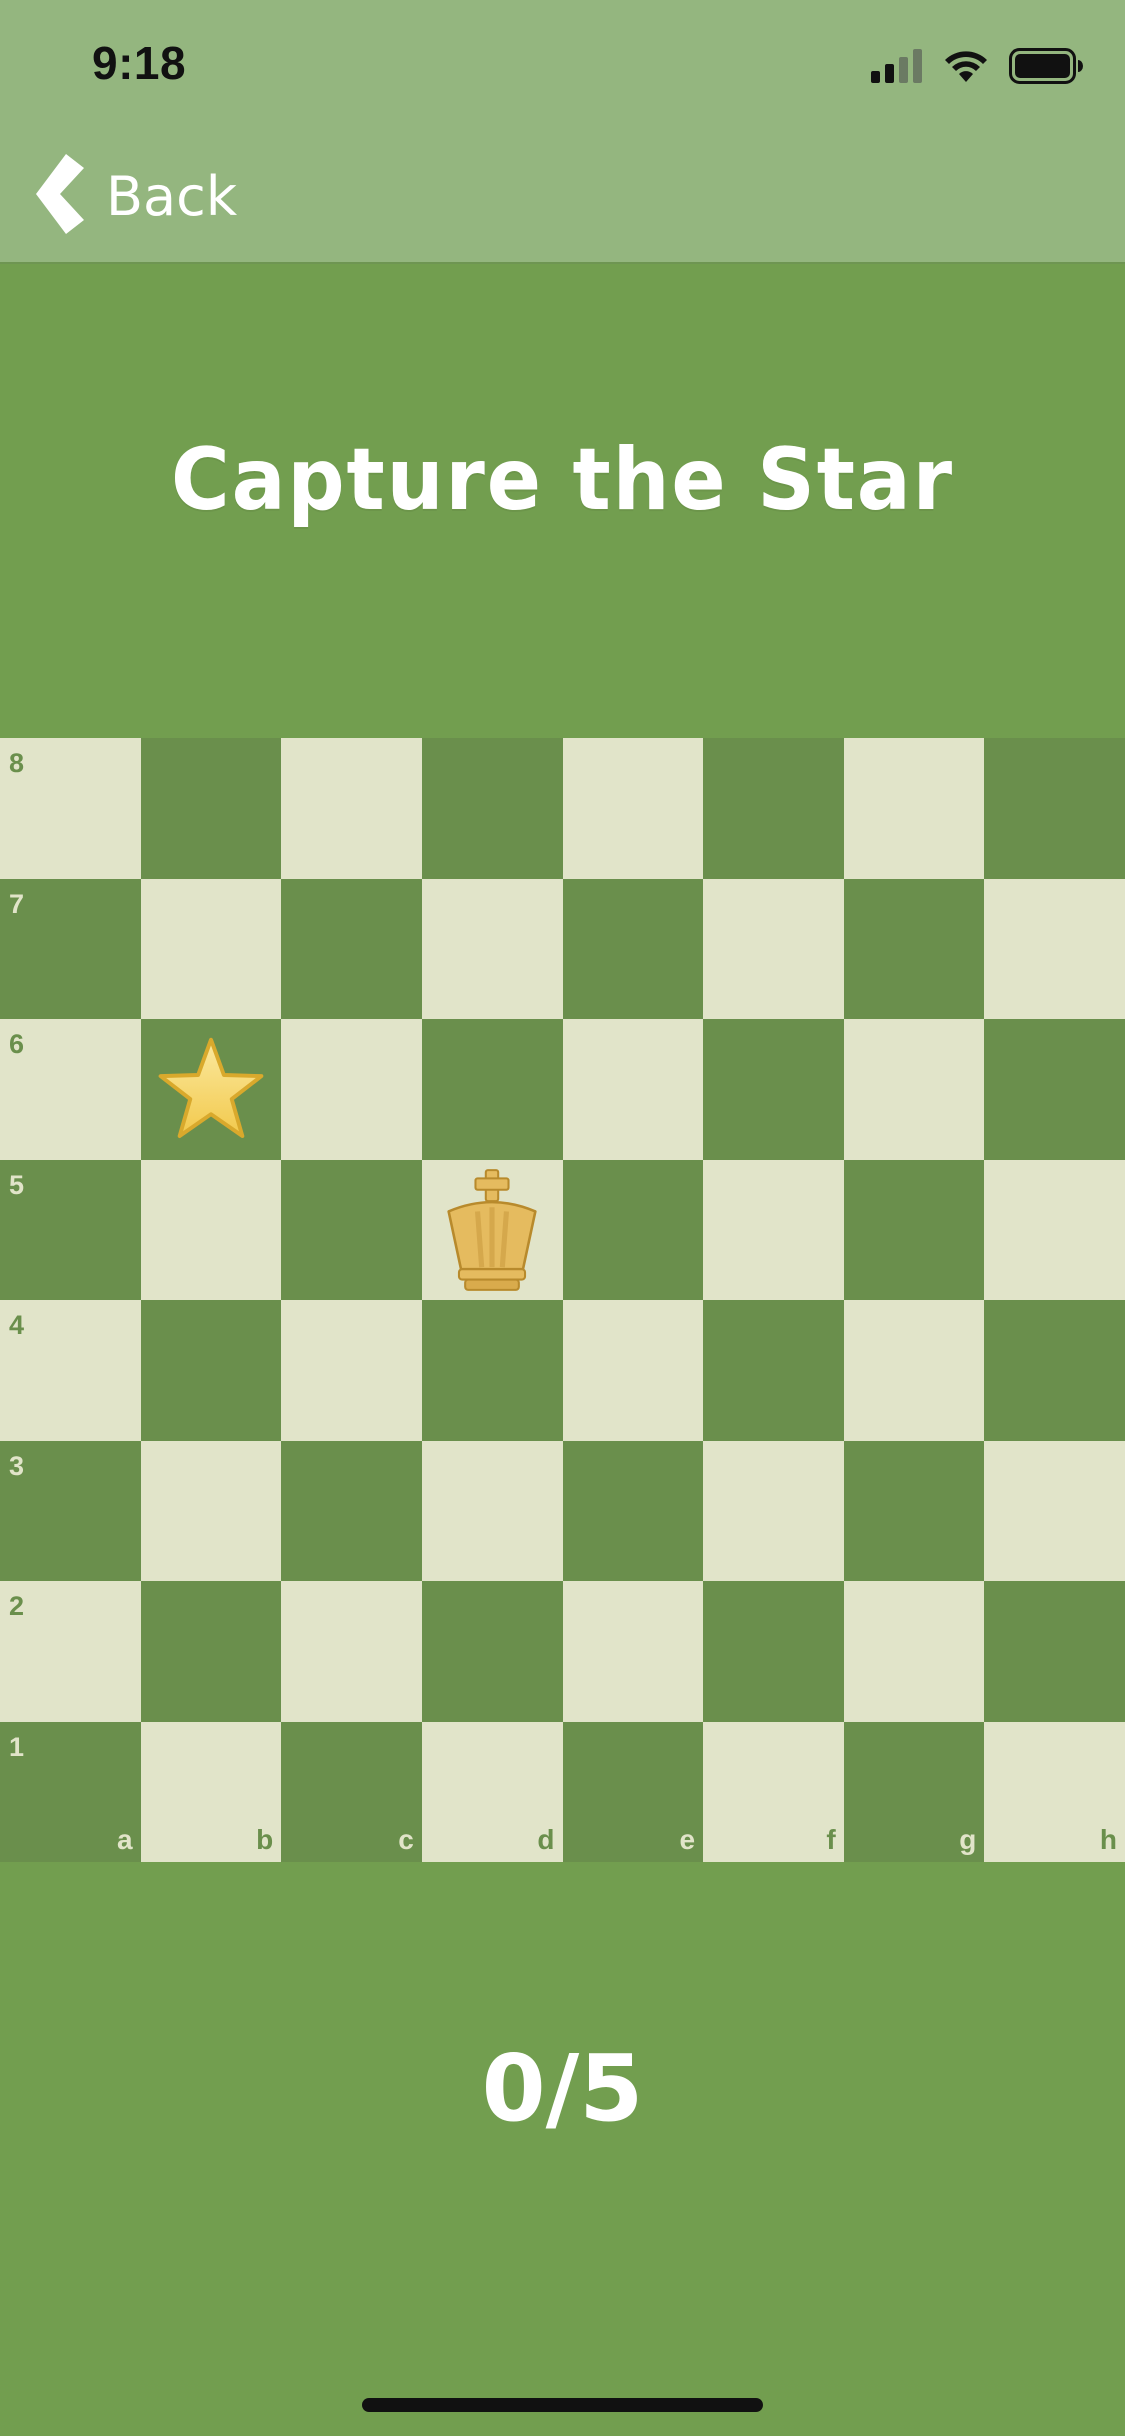  Describe the element at coordinates (633, 1510) in the screenshot. I see `square-e3` at that location.